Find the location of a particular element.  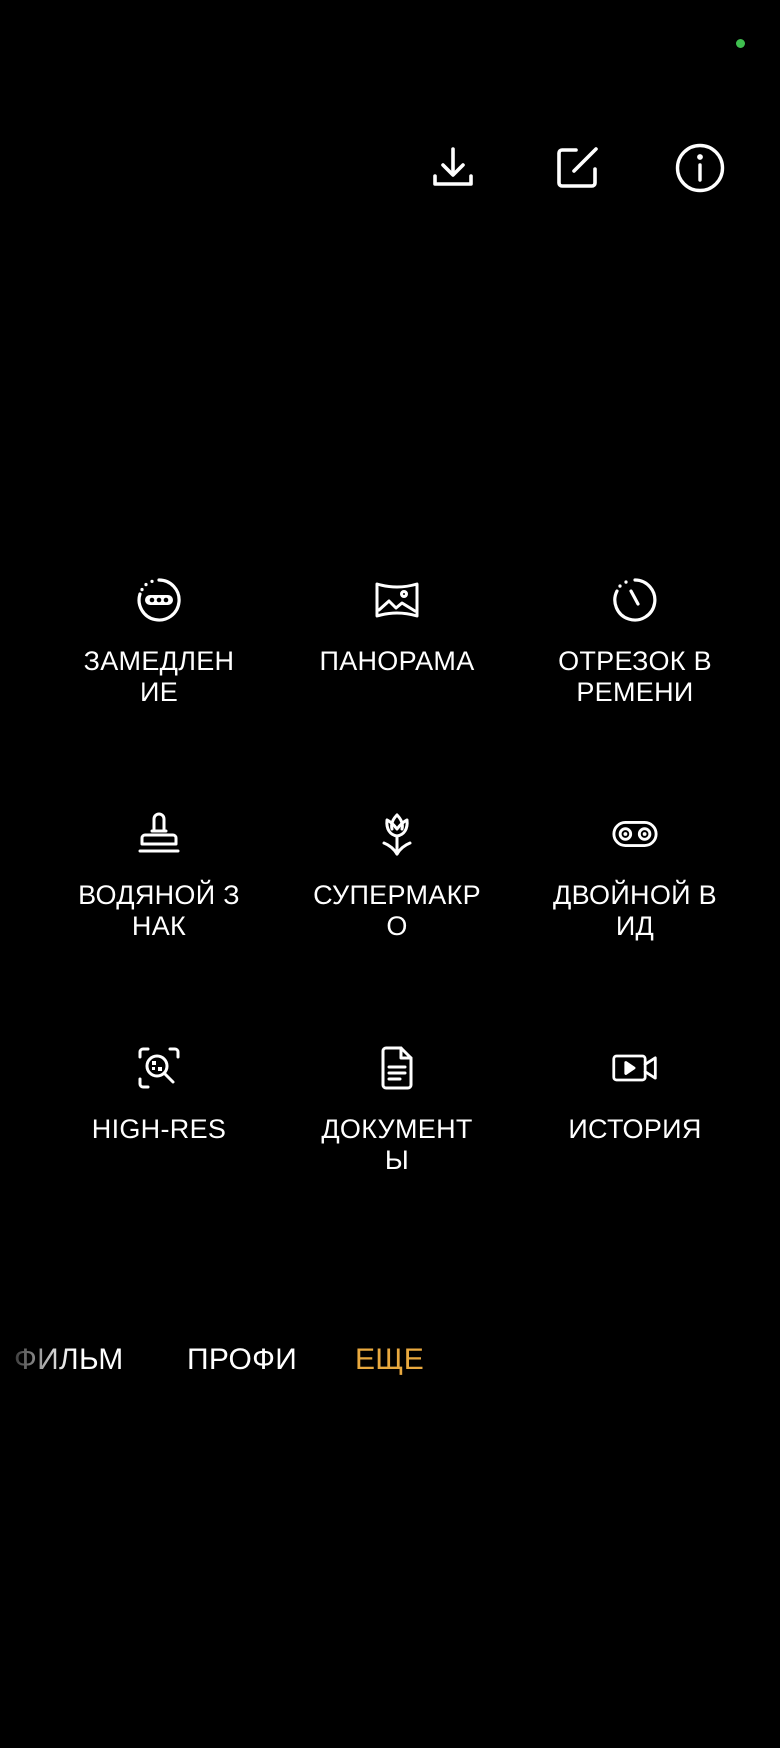

edit-button is located at coordinates (577, 168).